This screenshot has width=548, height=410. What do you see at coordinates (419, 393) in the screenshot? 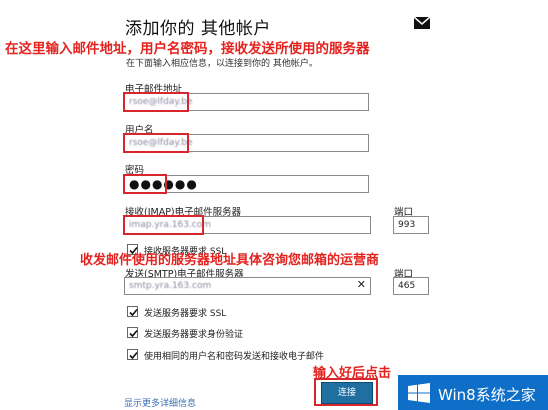
I see `windows-logo-icon` at bounding box center [419, 393].